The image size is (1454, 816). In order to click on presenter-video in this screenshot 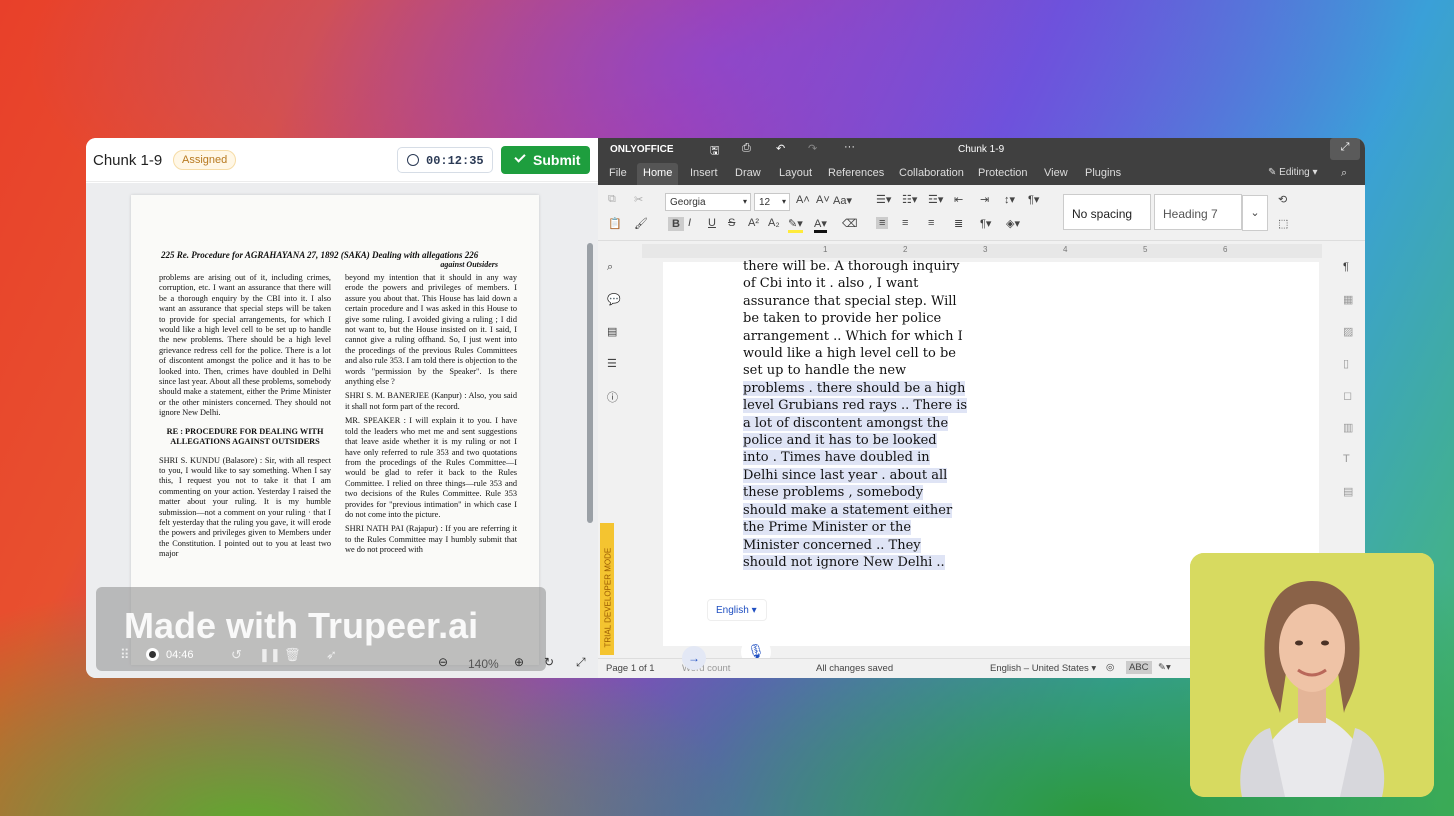, I will do `click(1312, 675)`.